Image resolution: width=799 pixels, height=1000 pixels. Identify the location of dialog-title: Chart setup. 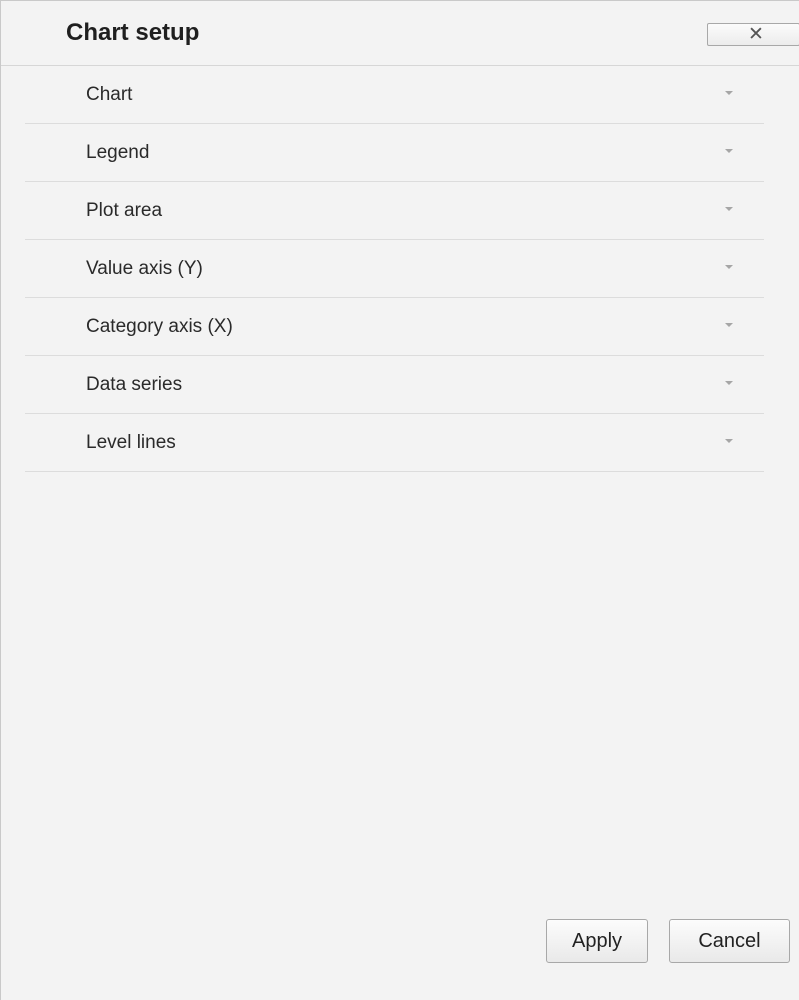
(133, 32).